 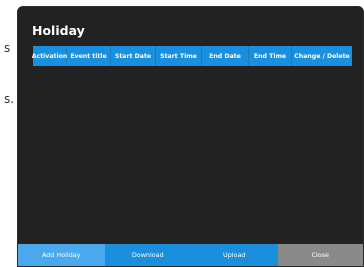 I want to click on column-header-end-time: End Time, so click(x=270, y=56).